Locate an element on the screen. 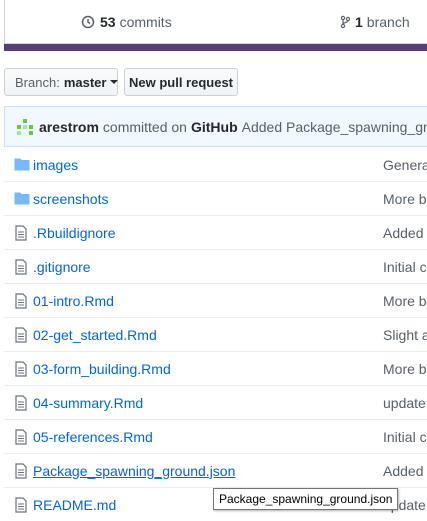 This screenshot has width=427, height=521. file-commit-message: Genera is located at coordinates (405, 165).